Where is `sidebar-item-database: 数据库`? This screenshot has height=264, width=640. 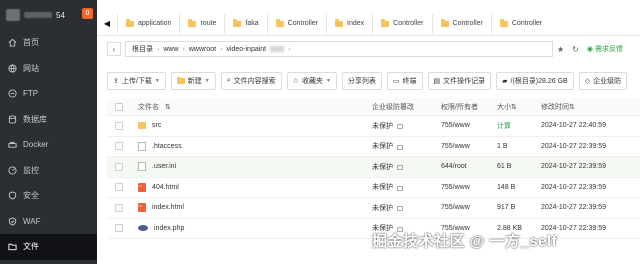
sidebar-item-database: 数据库 is located at coordinates (48, 120).